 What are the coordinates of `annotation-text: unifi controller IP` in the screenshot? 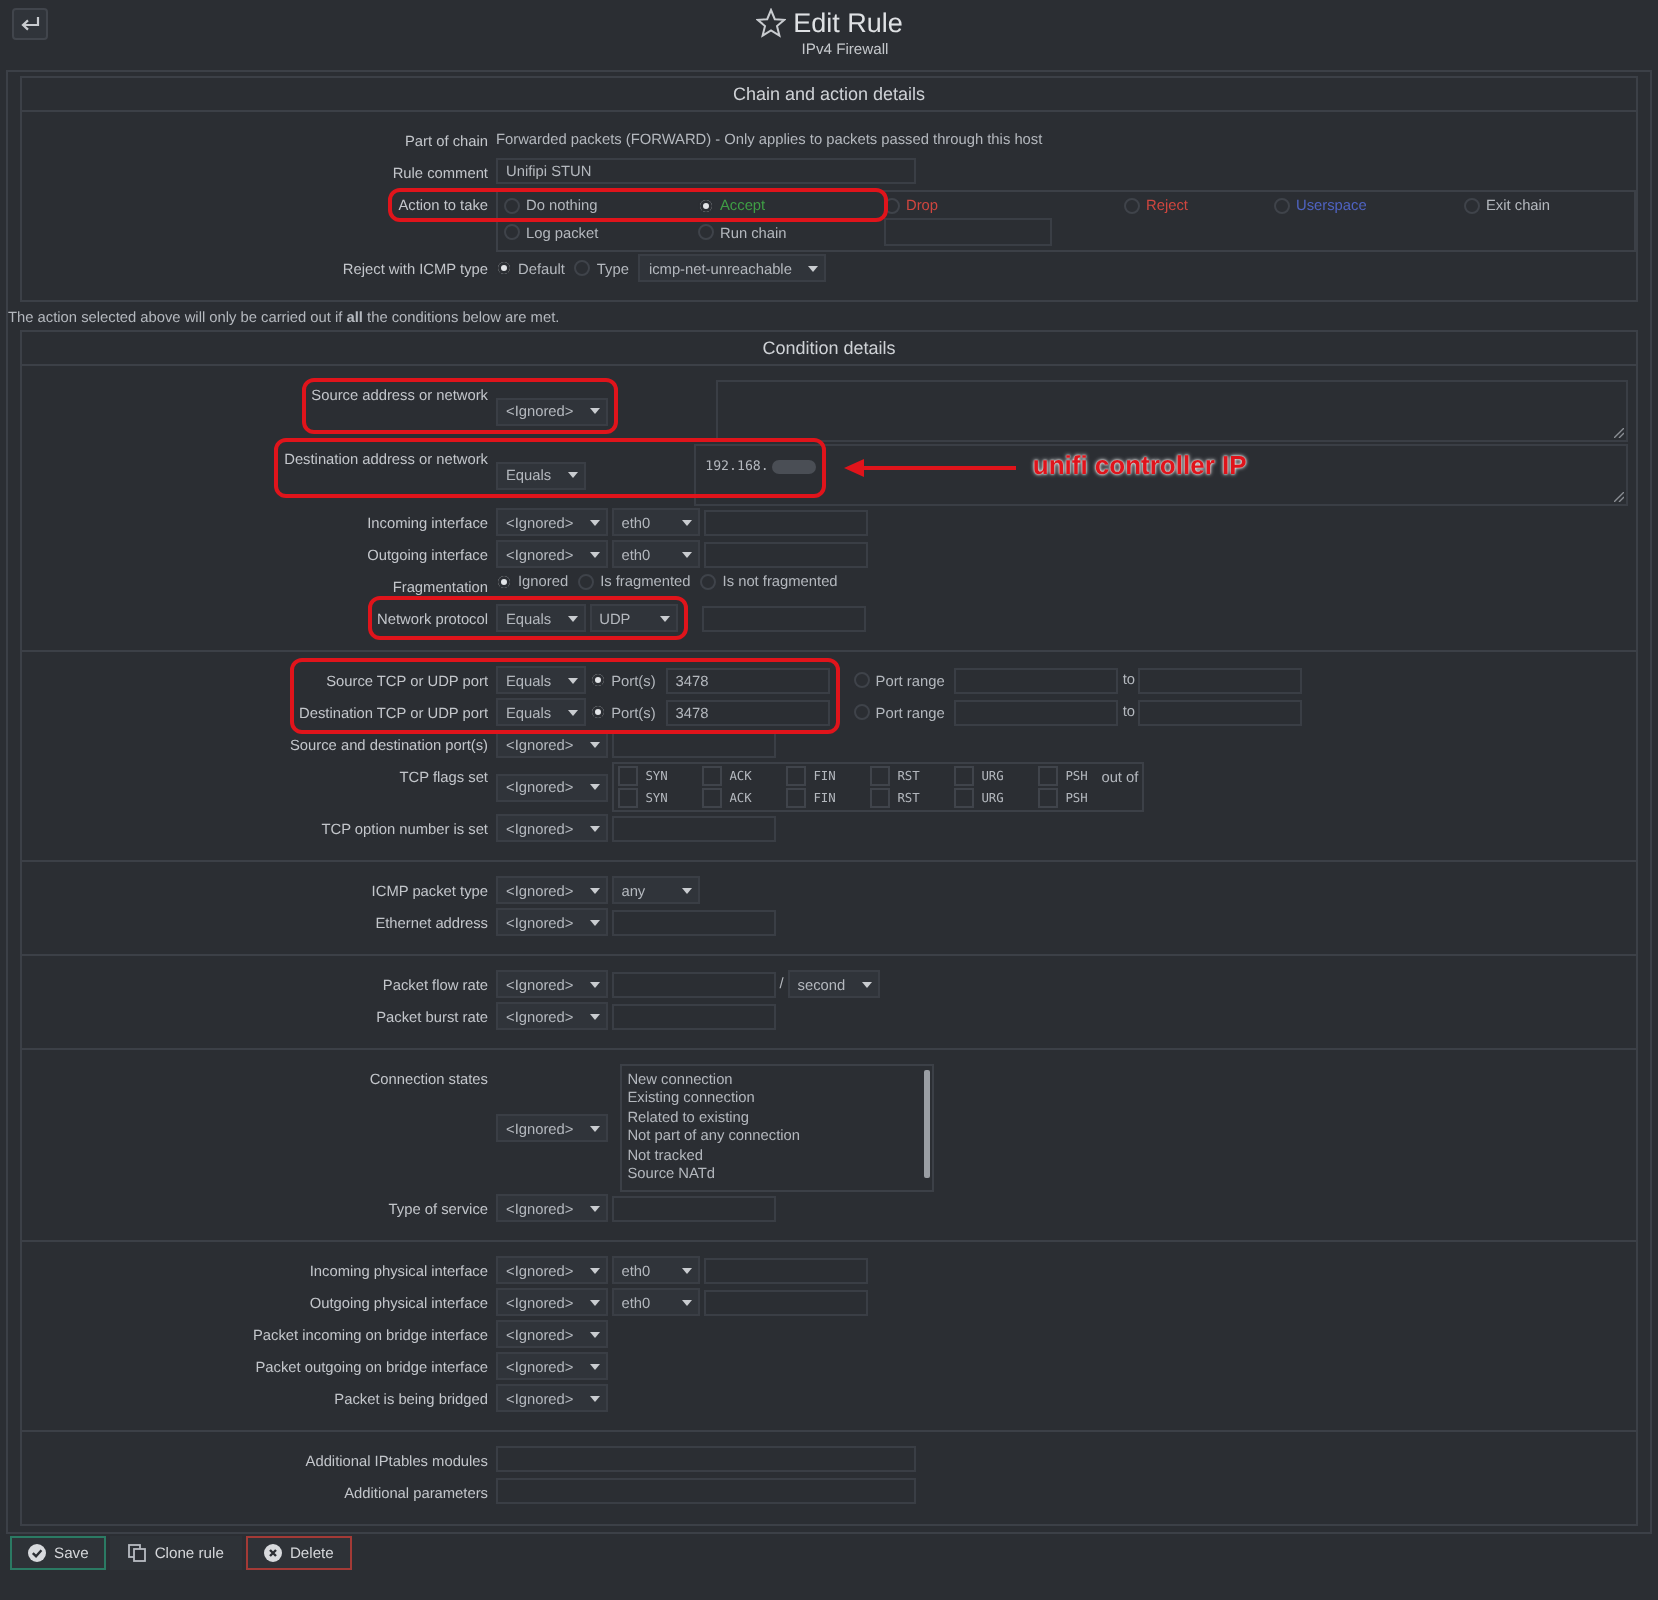 It's located at (1139, 464).